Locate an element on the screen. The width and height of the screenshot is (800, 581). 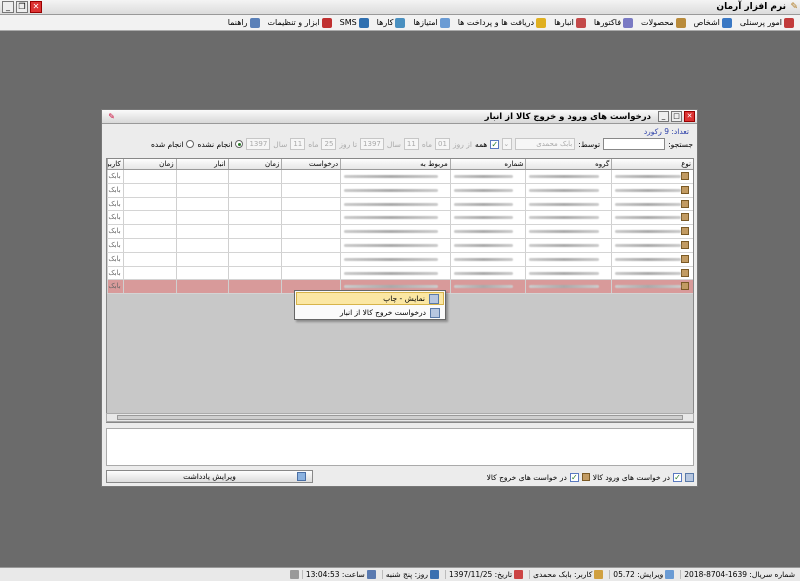
column-header-time: زمان is located at coordinates (254, 164).